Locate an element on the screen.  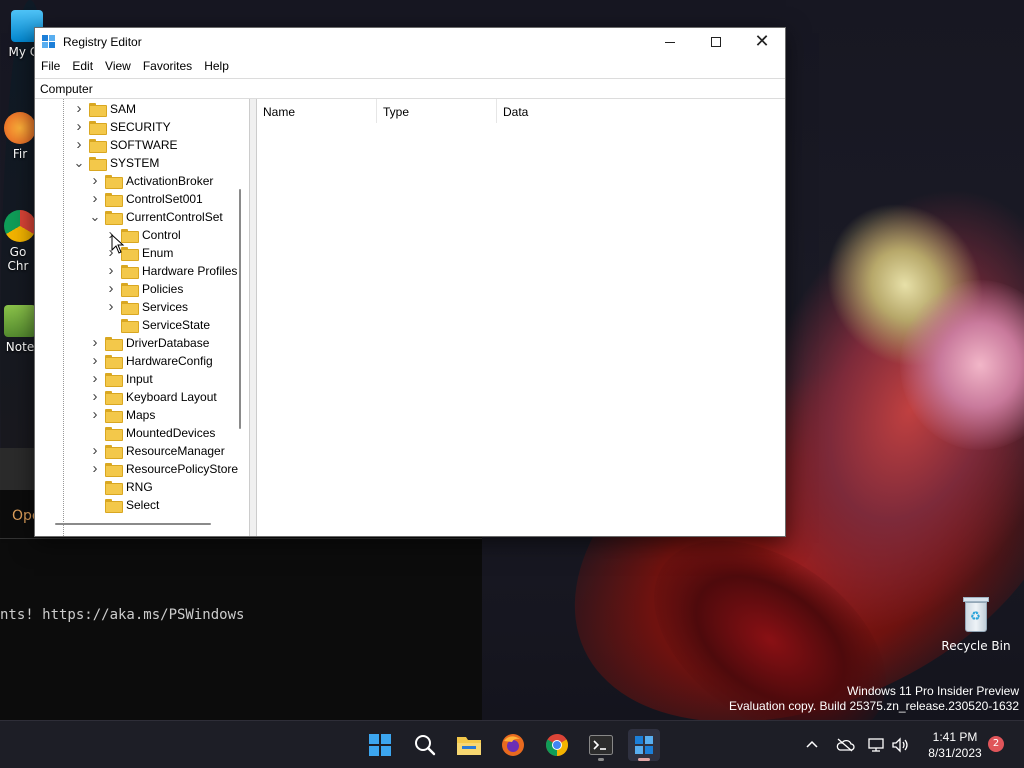
tree-node: MountedDevices is located at coordinates (152, 433).